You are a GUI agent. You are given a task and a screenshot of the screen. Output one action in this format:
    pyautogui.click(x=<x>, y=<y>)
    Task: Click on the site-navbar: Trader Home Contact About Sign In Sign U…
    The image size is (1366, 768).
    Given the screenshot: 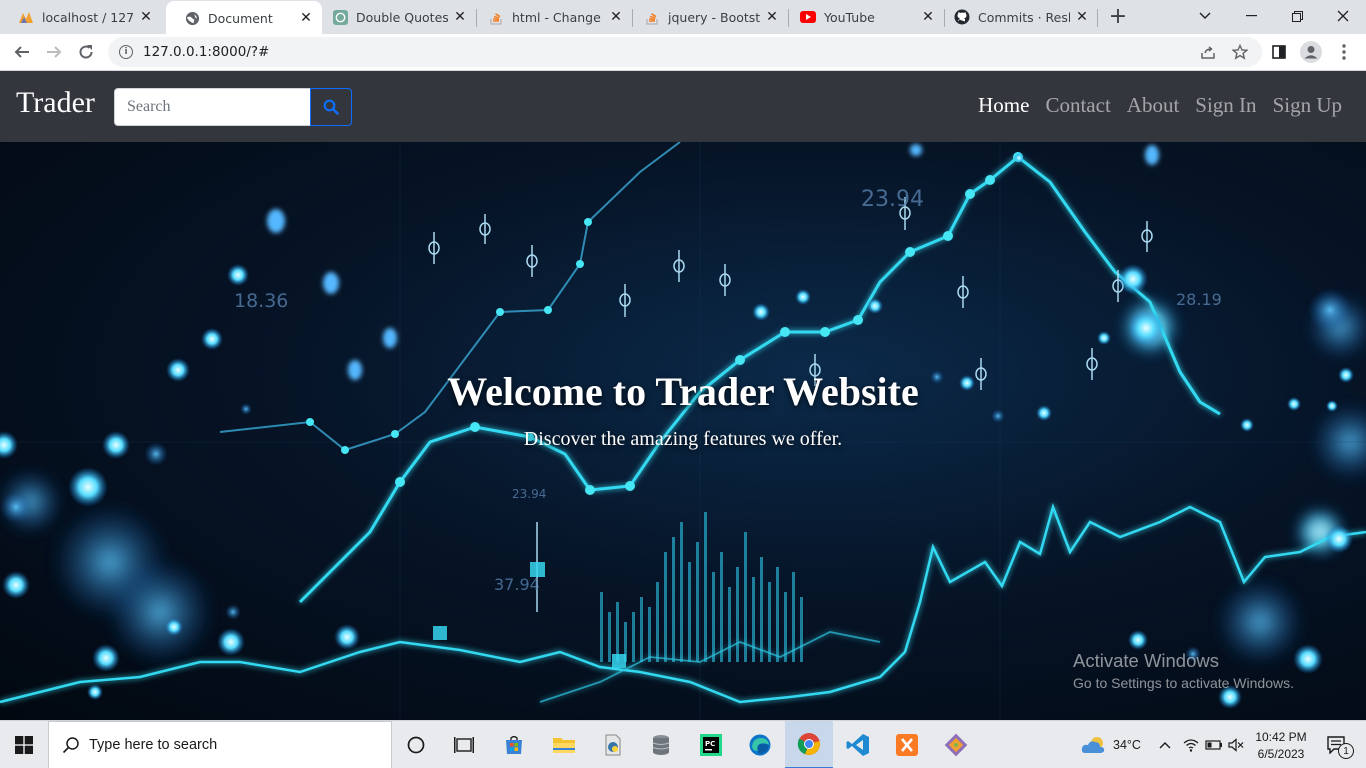 What is the action you would take?
    pyautogui.click(x=683, y=106)
    